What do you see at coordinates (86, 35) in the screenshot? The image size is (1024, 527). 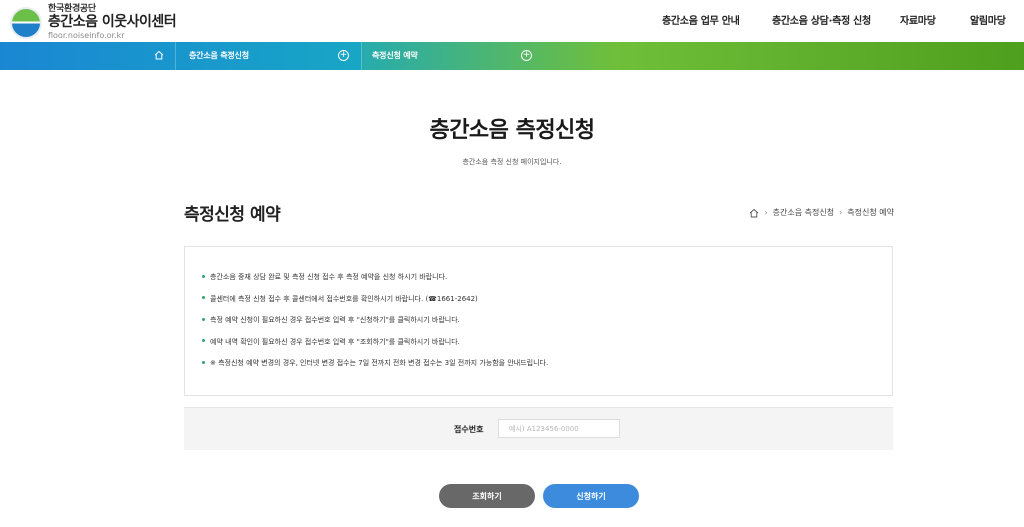 I see `site-url: floor.noiseinfo.or.kr` at bounding box center [86, 35].